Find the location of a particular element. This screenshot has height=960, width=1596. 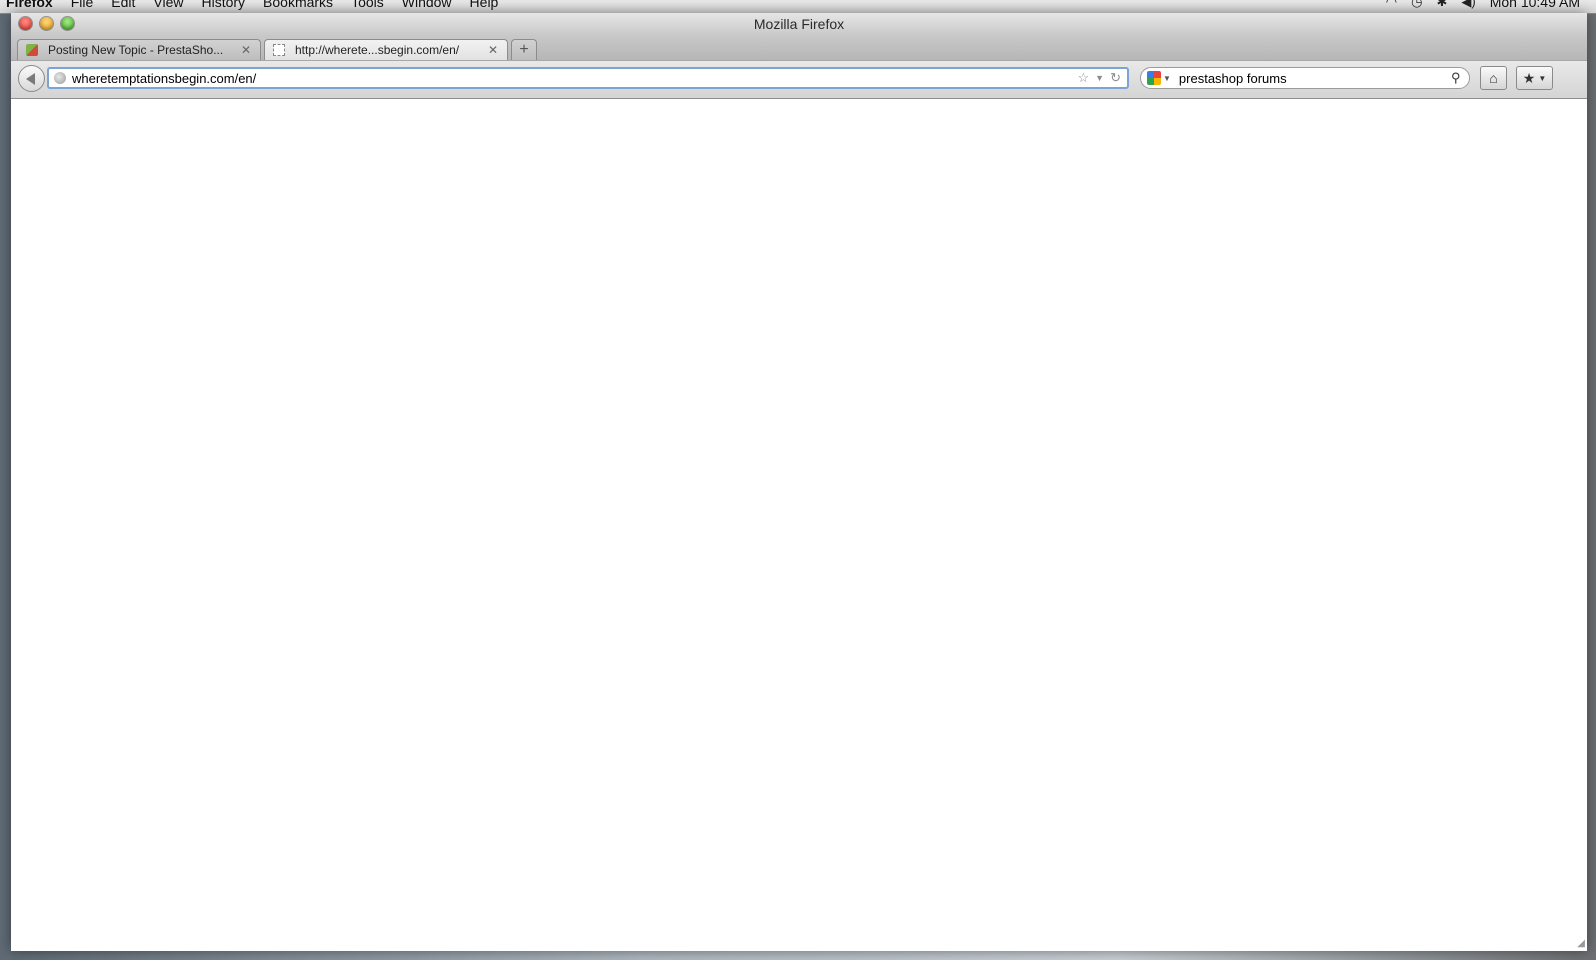

menubar-clock: Mon 10:49 AM is located at coordinates (1535, 5).